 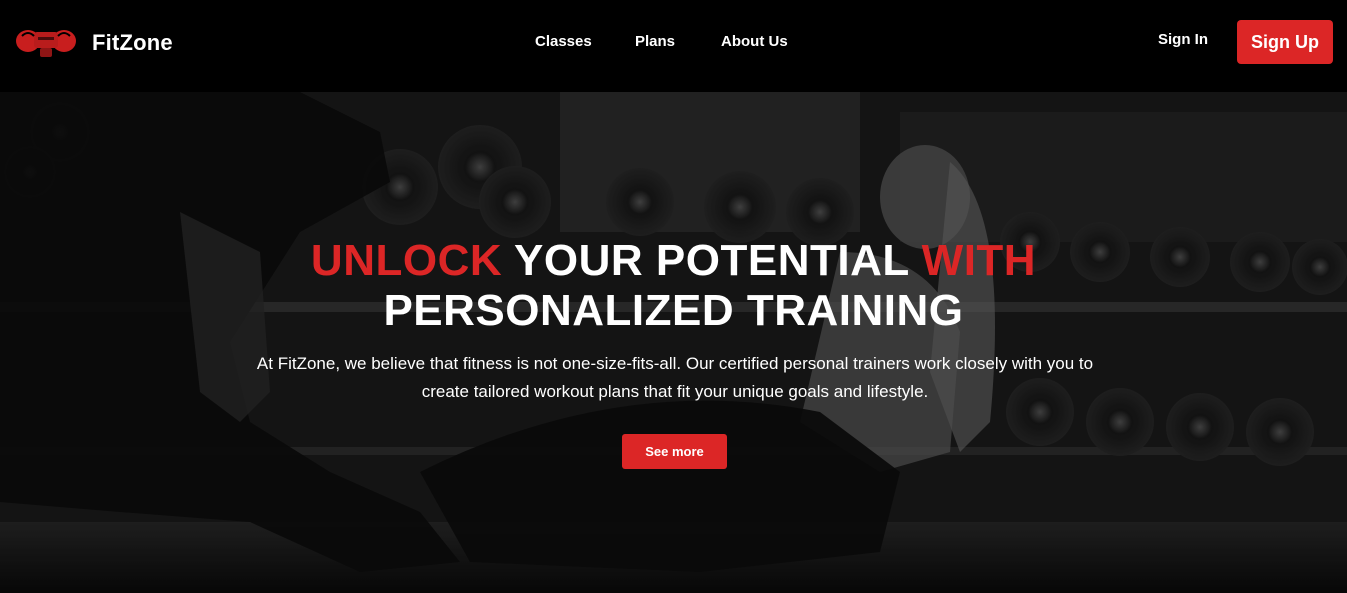 What do you see at coordinates (406, 260) in the screenshot?
I see `headline-unlock: UNLOCK` at bounding box center [406, 260].